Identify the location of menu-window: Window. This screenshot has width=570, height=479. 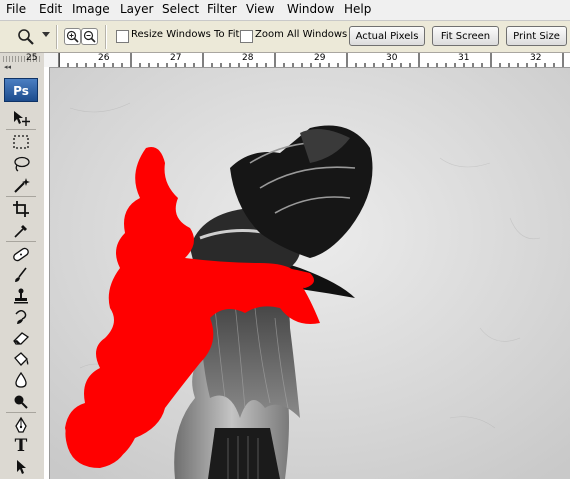
(310, 9).